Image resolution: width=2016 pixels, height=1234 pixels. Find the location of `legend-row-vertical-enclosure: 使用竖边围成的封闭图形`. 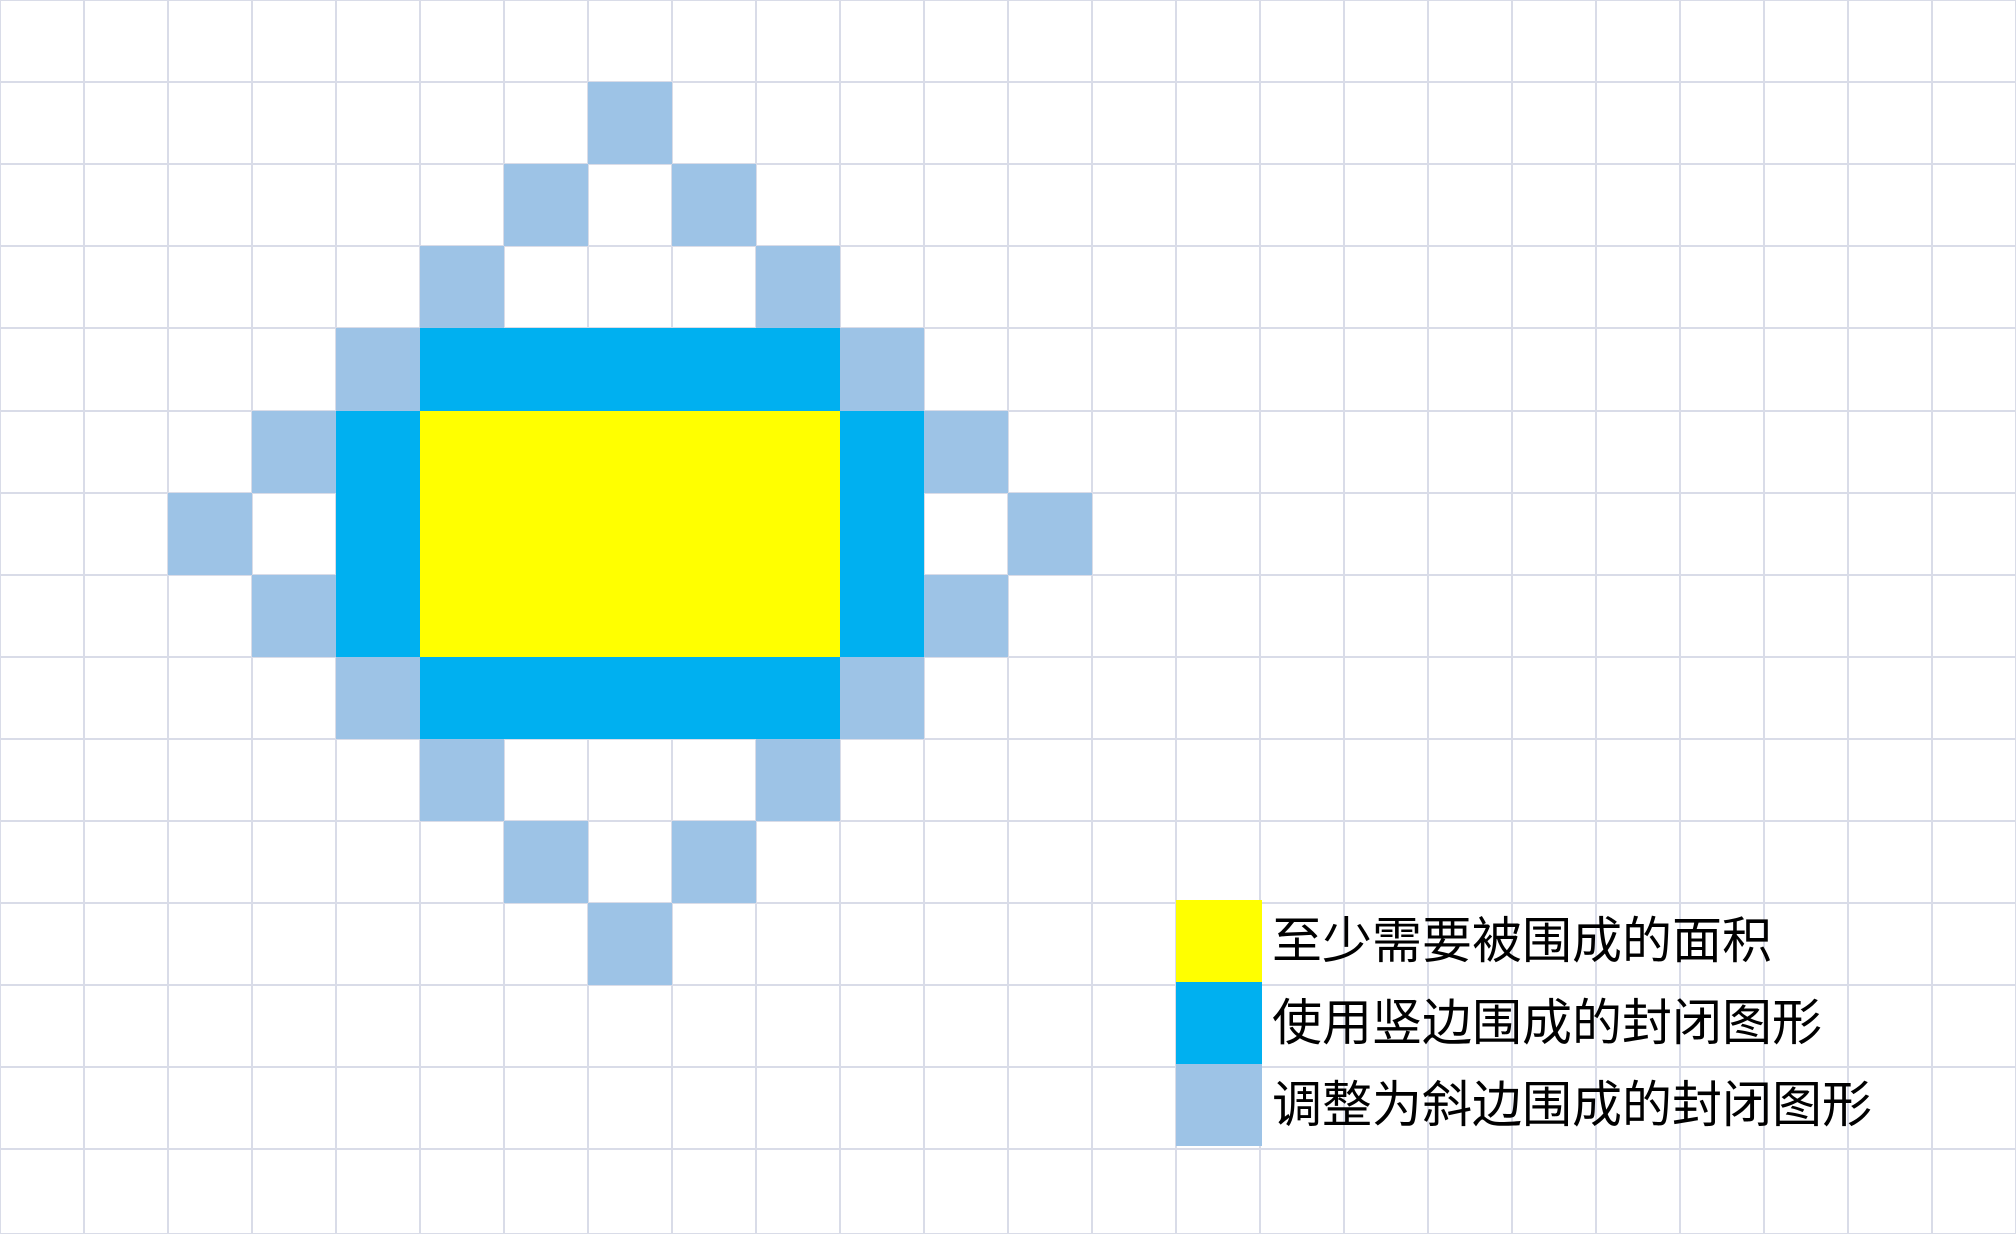

legend-row-vertical-enclosure: 使用竖边围成的封闭图形 is located at coordinates (1556, 1023).